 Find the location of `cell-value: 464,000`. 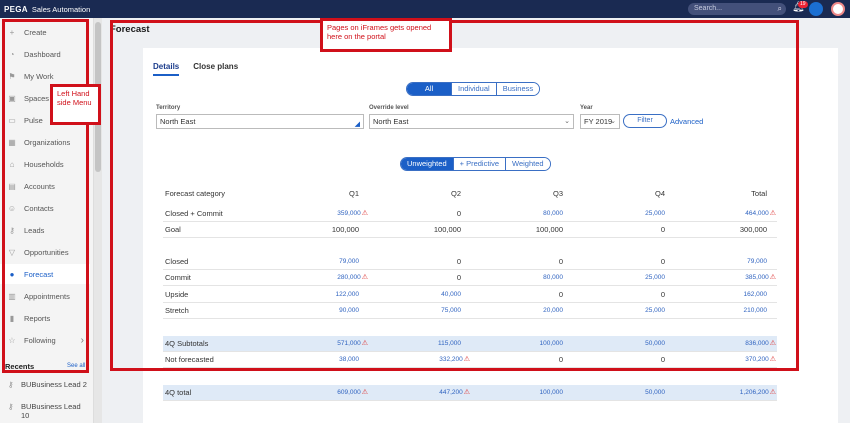

cell-value: 464,000 is located at coordinates (757, 213).